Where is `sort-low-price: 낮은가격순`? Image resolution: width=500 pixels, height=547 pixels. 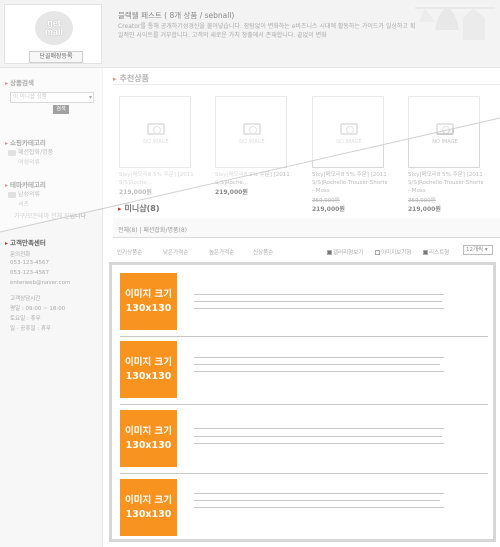 sort-low-price: 낮은가격순 is located at coordinates (175, 252).